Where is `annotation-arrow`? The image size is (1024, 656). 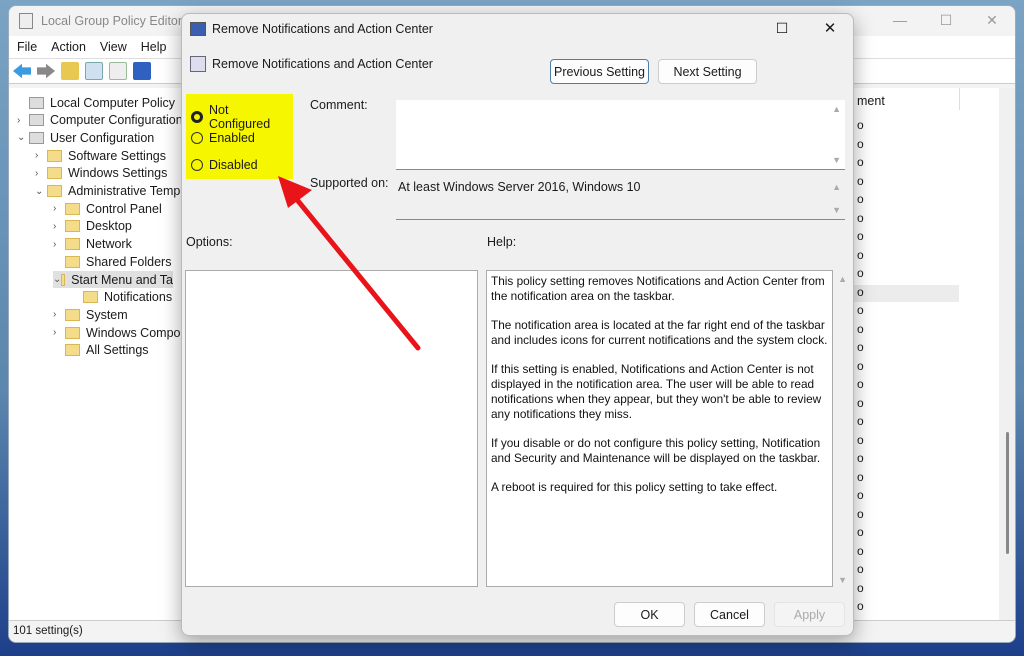
annotation-arrow is located at coordinates (349, 263).